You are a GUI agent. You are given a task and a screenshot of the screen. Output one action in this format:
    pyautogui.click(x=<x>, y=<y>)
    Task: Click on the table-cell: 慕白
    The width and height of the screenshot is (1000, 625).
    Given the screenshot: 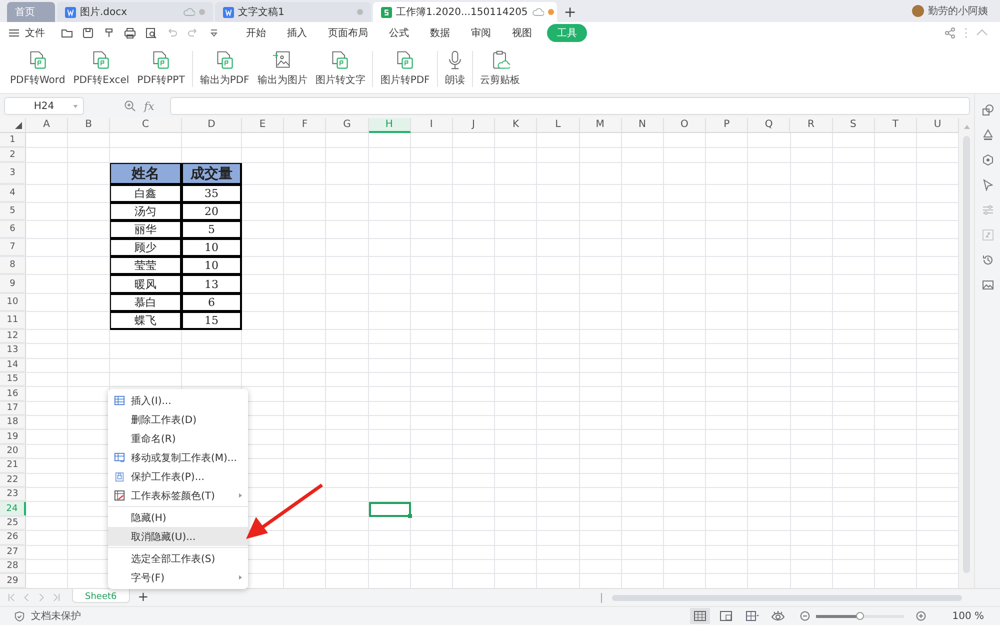 What is the action you would take?
    pyautogui.click(x=146, y=303)
    